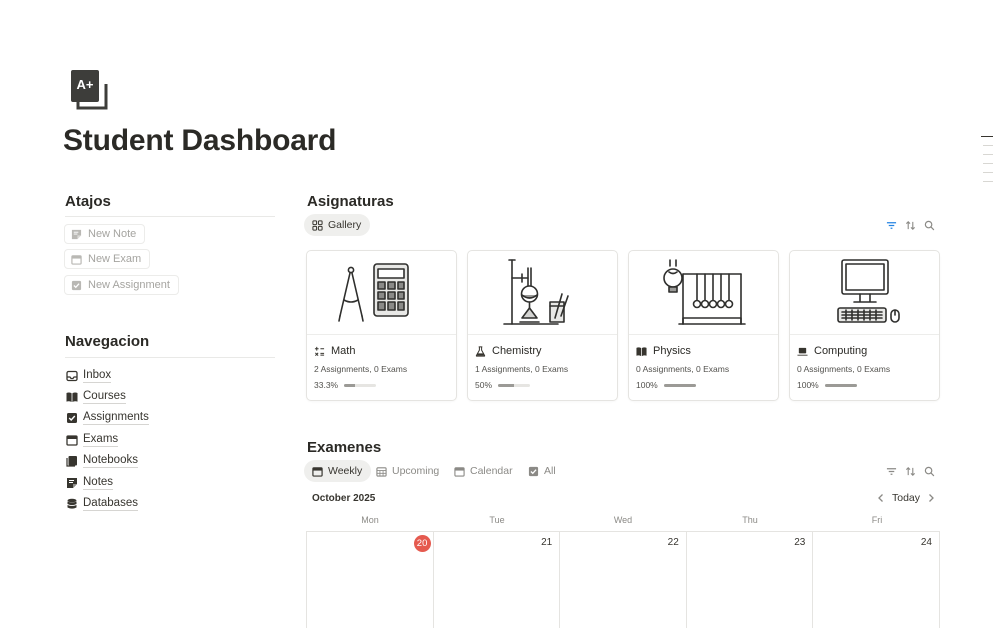 The height and width of the screenshot is (628, 1005). Describe the element at coordinates (422, 543) in the screenshot. I see `today-date-badge: 20` at that location.